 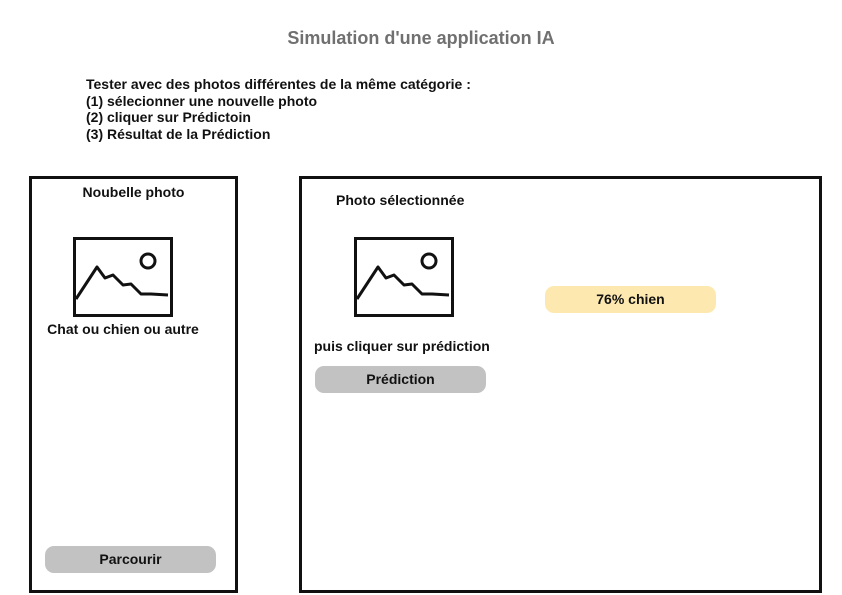 I want to click on instruction-line: (2) cliquer sur Prédictoin, so click(x=168, y=117).